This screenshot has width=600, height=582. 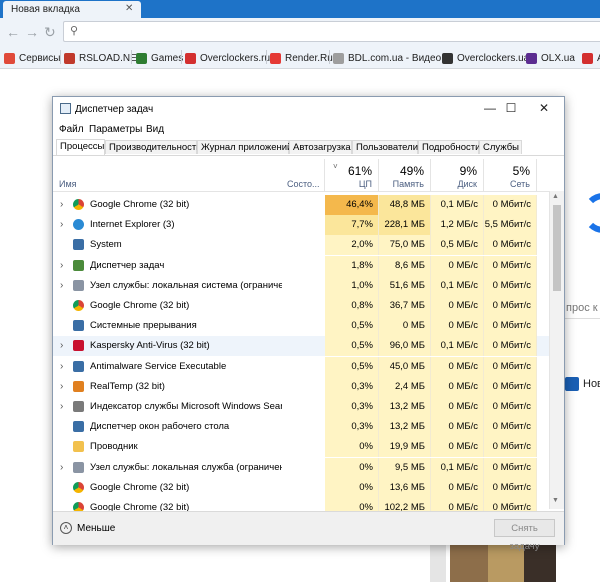 What do you see at coordinates (329, 57) in the screenshot?
I see `bookmark-divider` at bounding box center [329, 57].